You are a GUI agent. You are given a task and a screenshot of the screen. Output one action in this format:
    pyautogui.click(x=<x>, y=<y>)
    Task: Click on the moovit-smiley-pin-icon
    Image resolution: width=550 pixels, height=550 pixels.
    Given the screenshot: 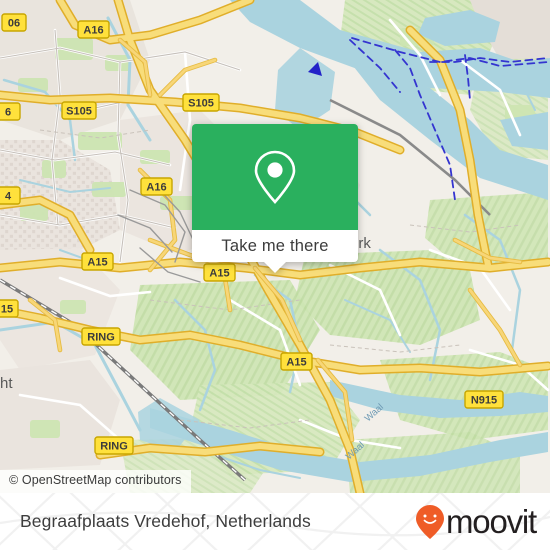 What is the action you would take?
    pyautogui.click(x=430, y=521)
    